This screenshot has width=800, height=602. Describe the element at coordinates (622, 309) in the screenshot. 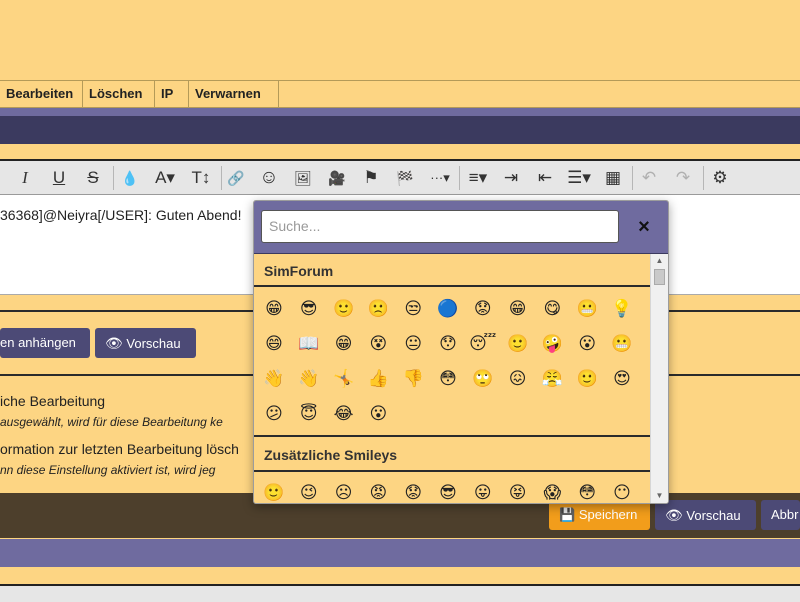

I see `smiley-icon: 💡` at that location.